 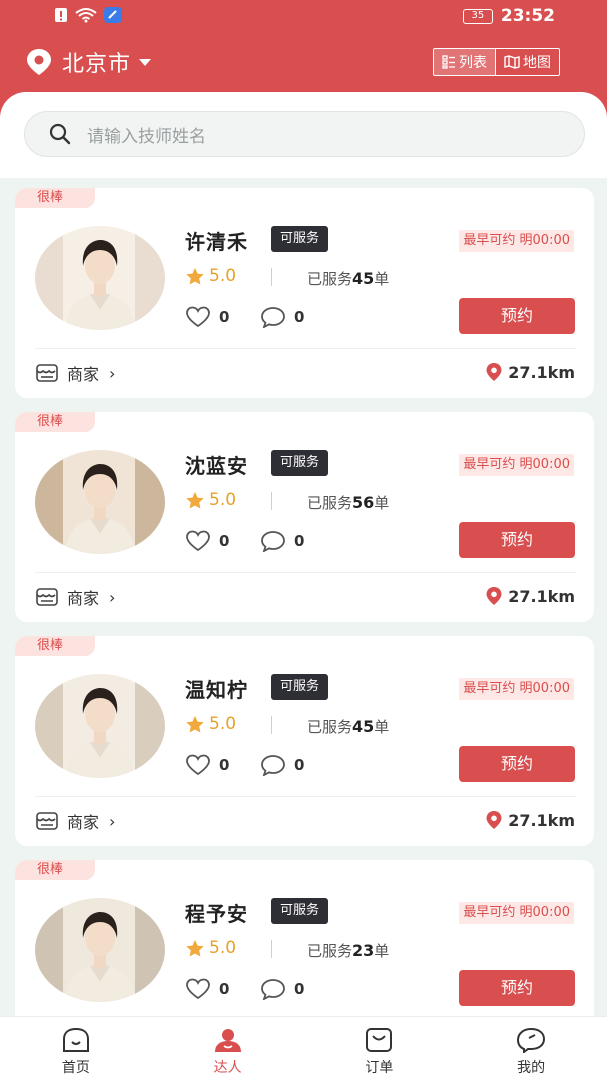 What do you see at coordinates (300, 239) in the screenshot?
I see `status-badge: 可服务` at bounding box center [300, 239].